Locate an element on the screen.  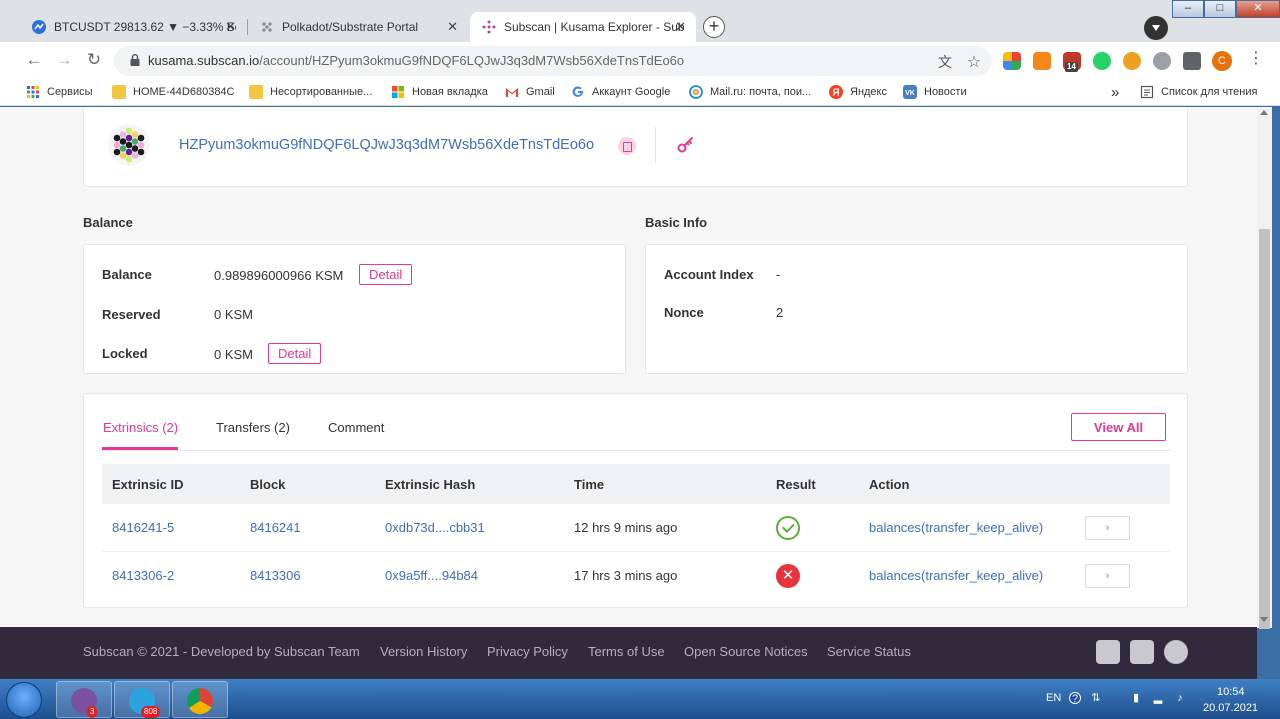
subscan-icon is located at coordinates (489, 27).